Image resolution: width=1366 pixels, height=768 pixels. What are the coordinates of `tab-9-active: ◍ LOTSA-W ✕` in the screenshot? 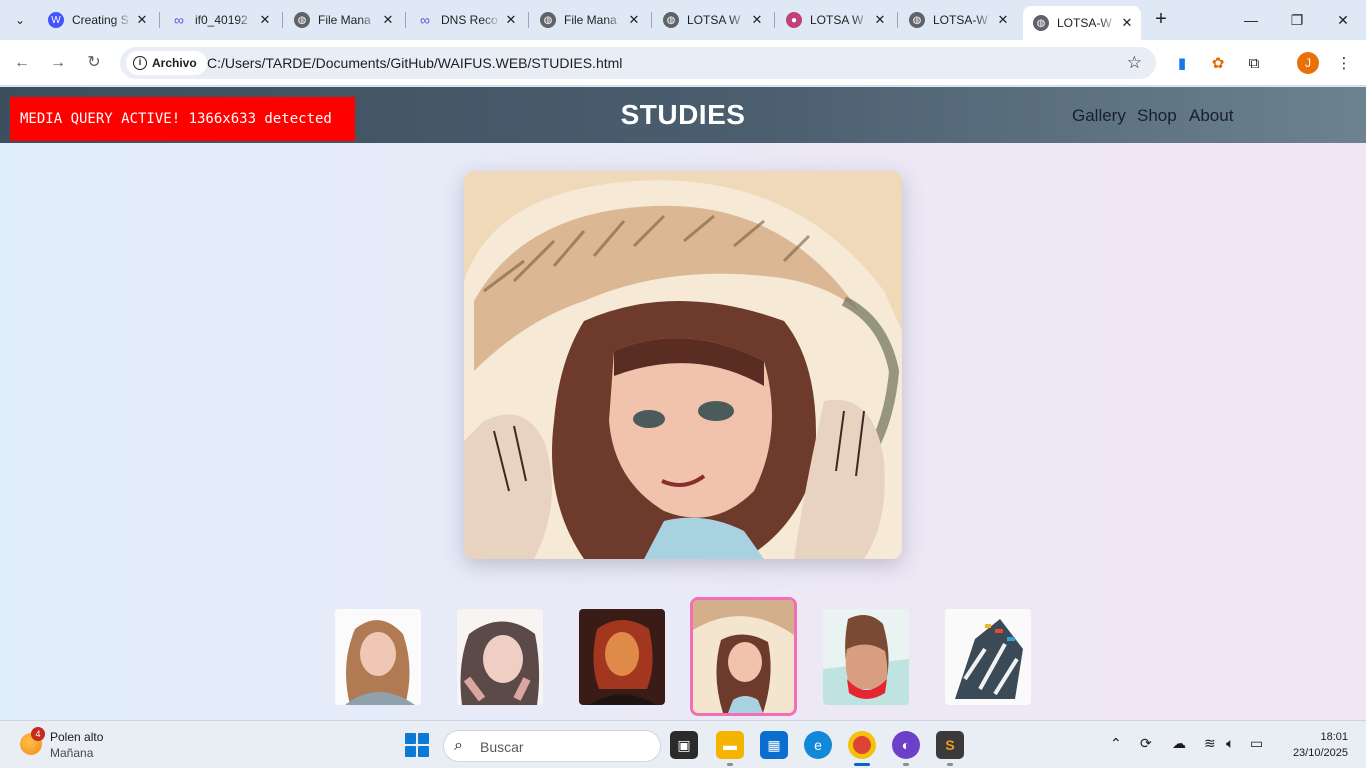 It's located at (1082, 23).